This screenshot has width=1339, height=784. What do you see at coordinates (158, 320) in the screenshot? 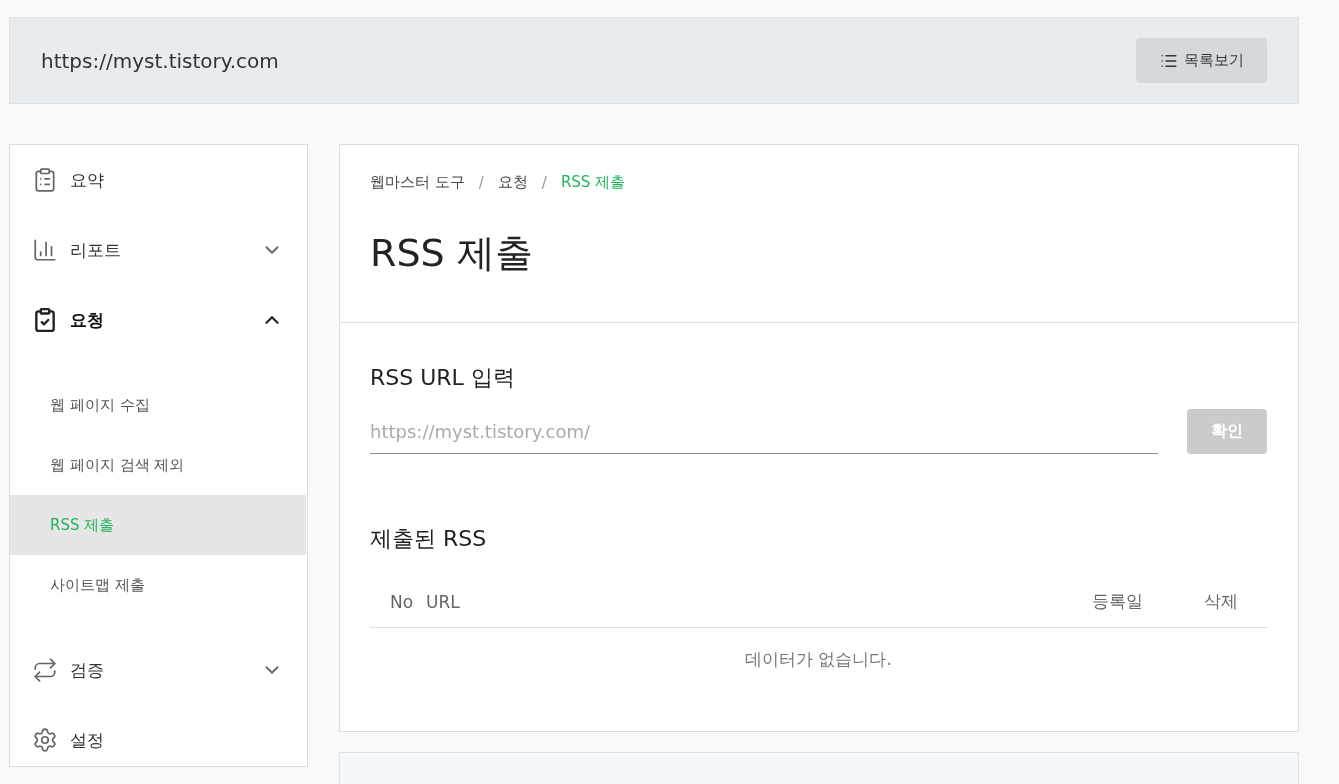
I see `sidebar-menu-item: 요청` at bounding box center [158, 320].